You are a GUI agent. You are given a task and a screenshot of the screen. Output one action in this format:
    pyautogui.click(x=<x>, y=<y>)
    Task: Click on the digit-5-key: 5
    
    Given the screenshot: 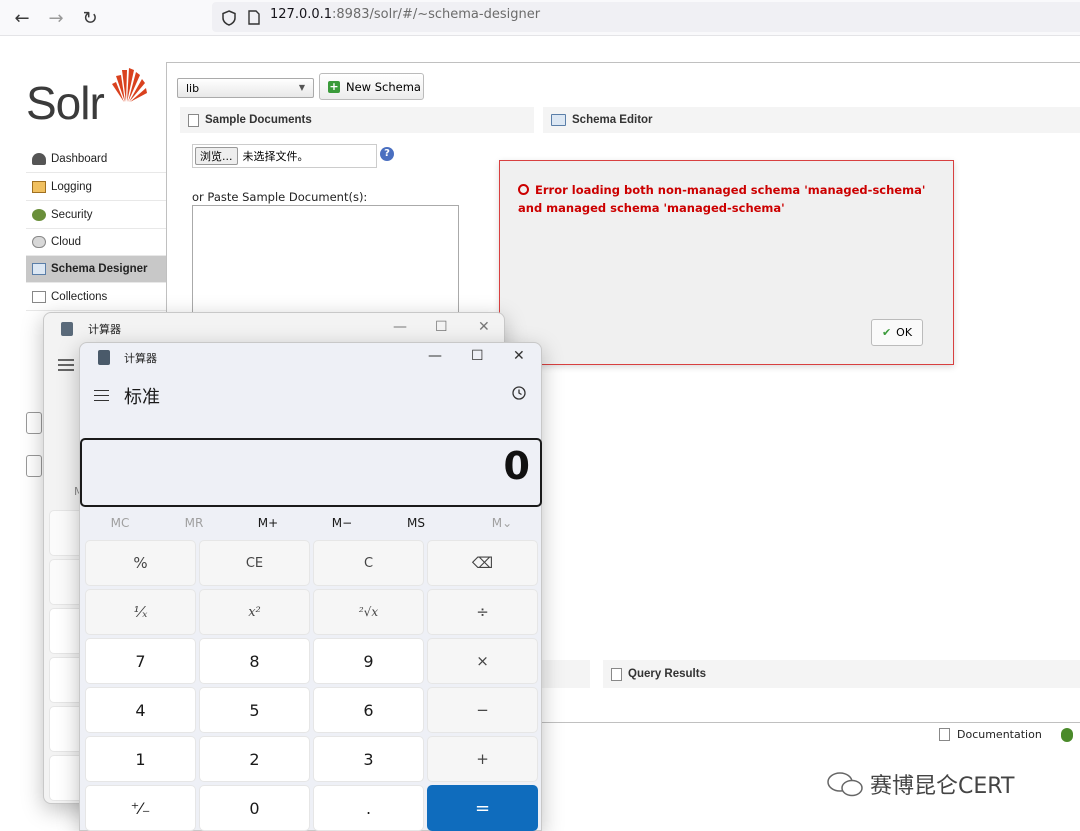 What is the action you would take?
    pyautogui.click(x=254, y=710)
    